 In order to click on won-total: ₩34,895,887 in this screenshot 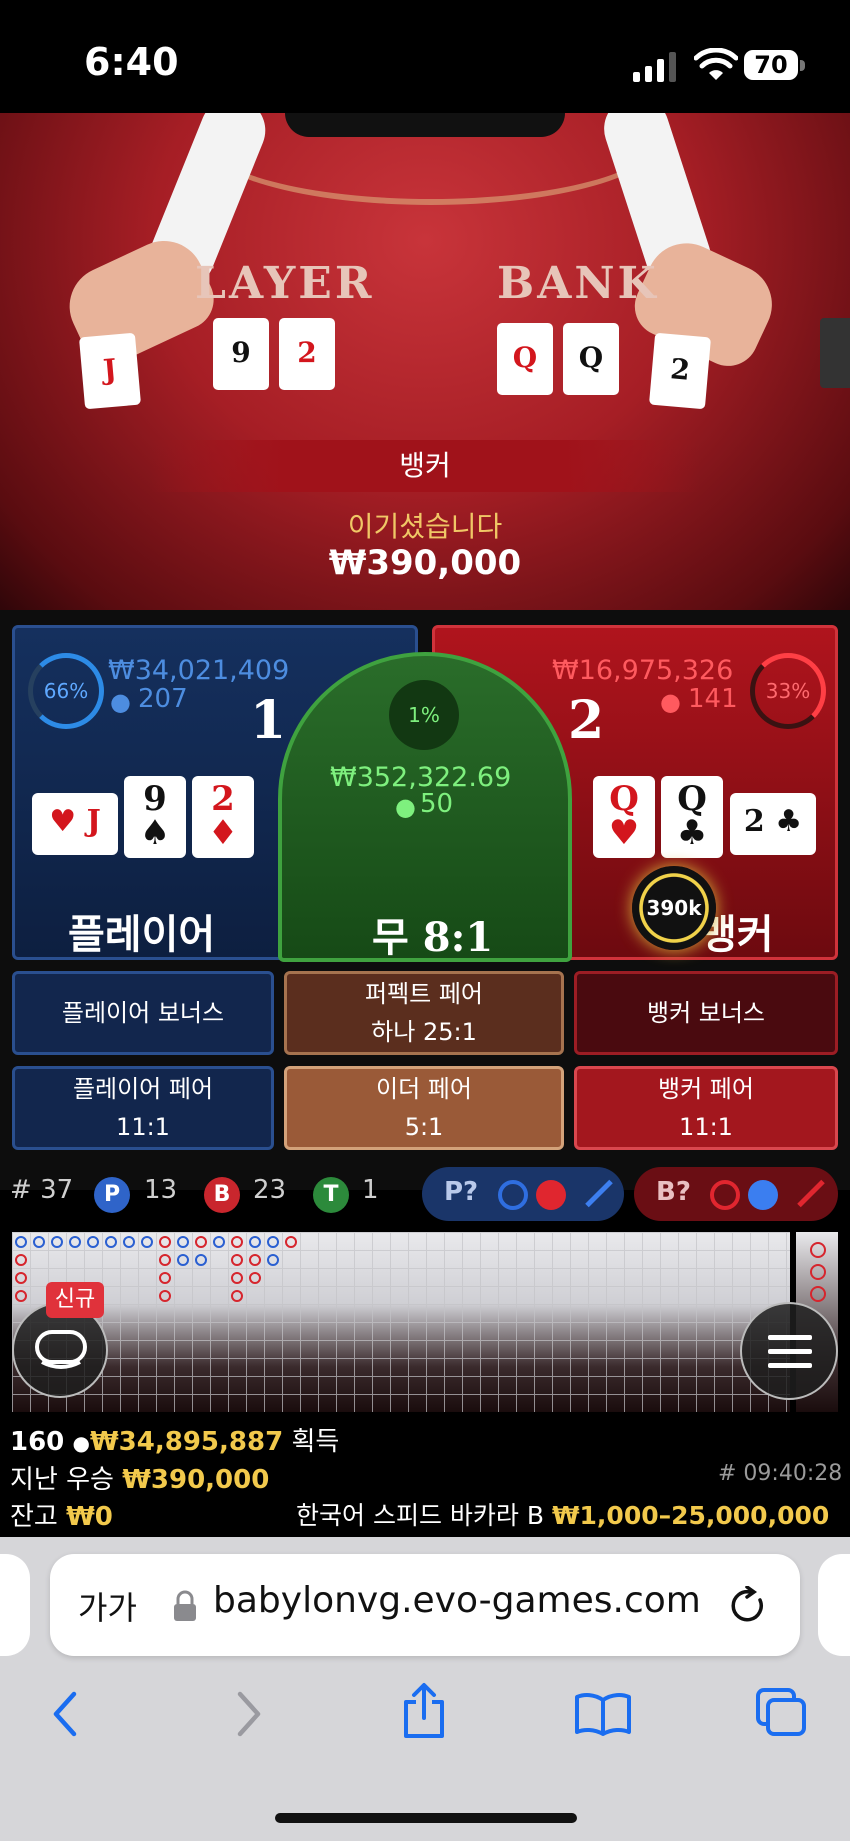, I will do `click(187, 1442)`.